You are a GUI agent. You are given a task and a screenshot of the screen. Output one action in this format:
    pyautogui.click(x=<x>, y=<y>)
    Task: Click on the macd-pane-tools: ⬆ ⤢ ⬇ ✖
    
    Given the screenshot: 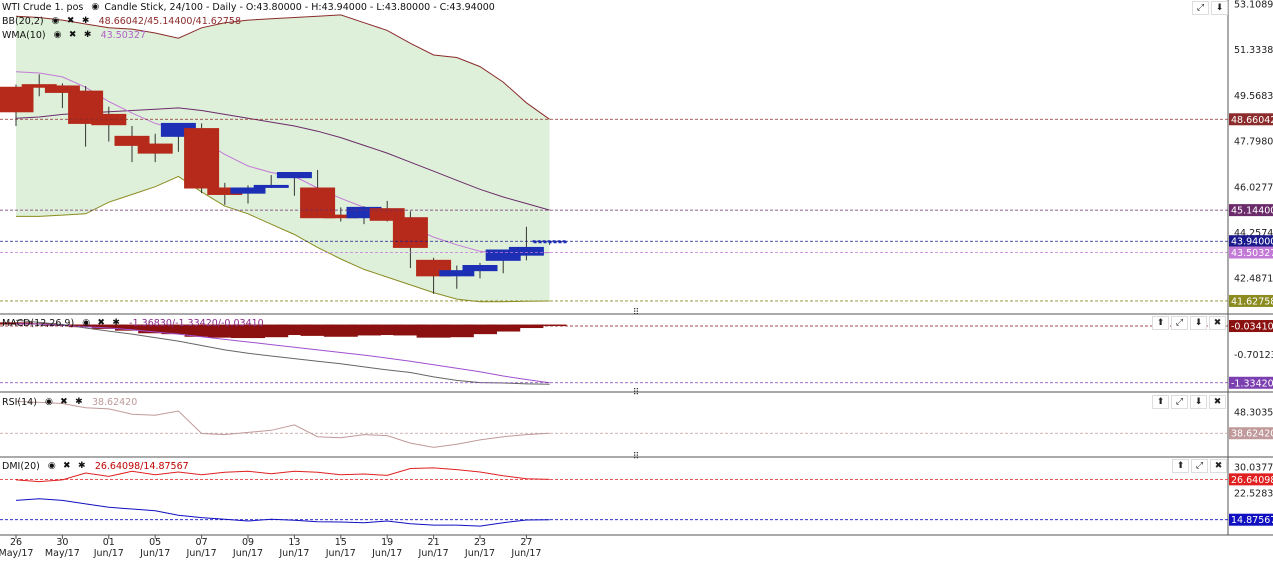 What is the action you would take?
    pyautogui.click(x=1189, y=323)
    